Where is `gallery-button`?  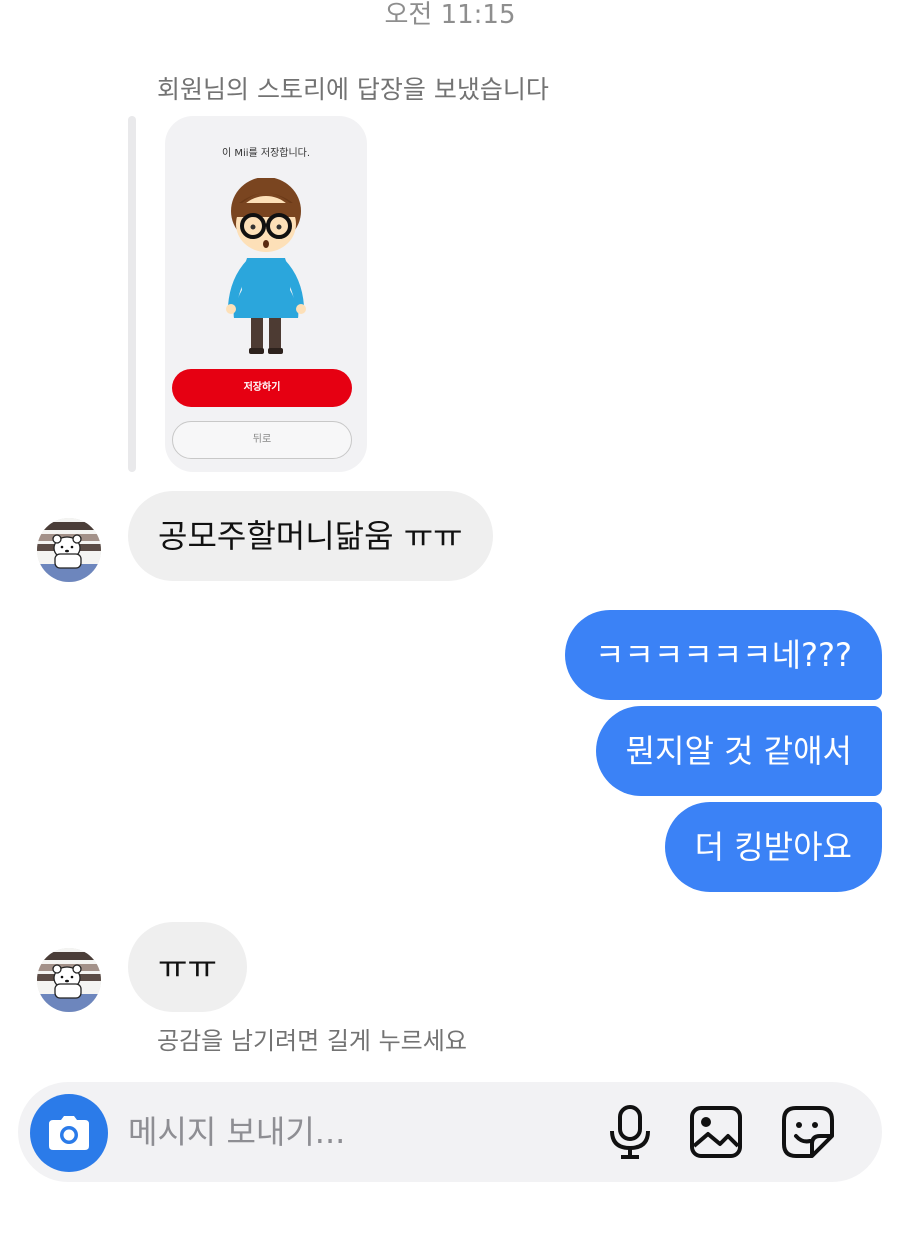 gallery-button is located at coordinates (716, 1132).